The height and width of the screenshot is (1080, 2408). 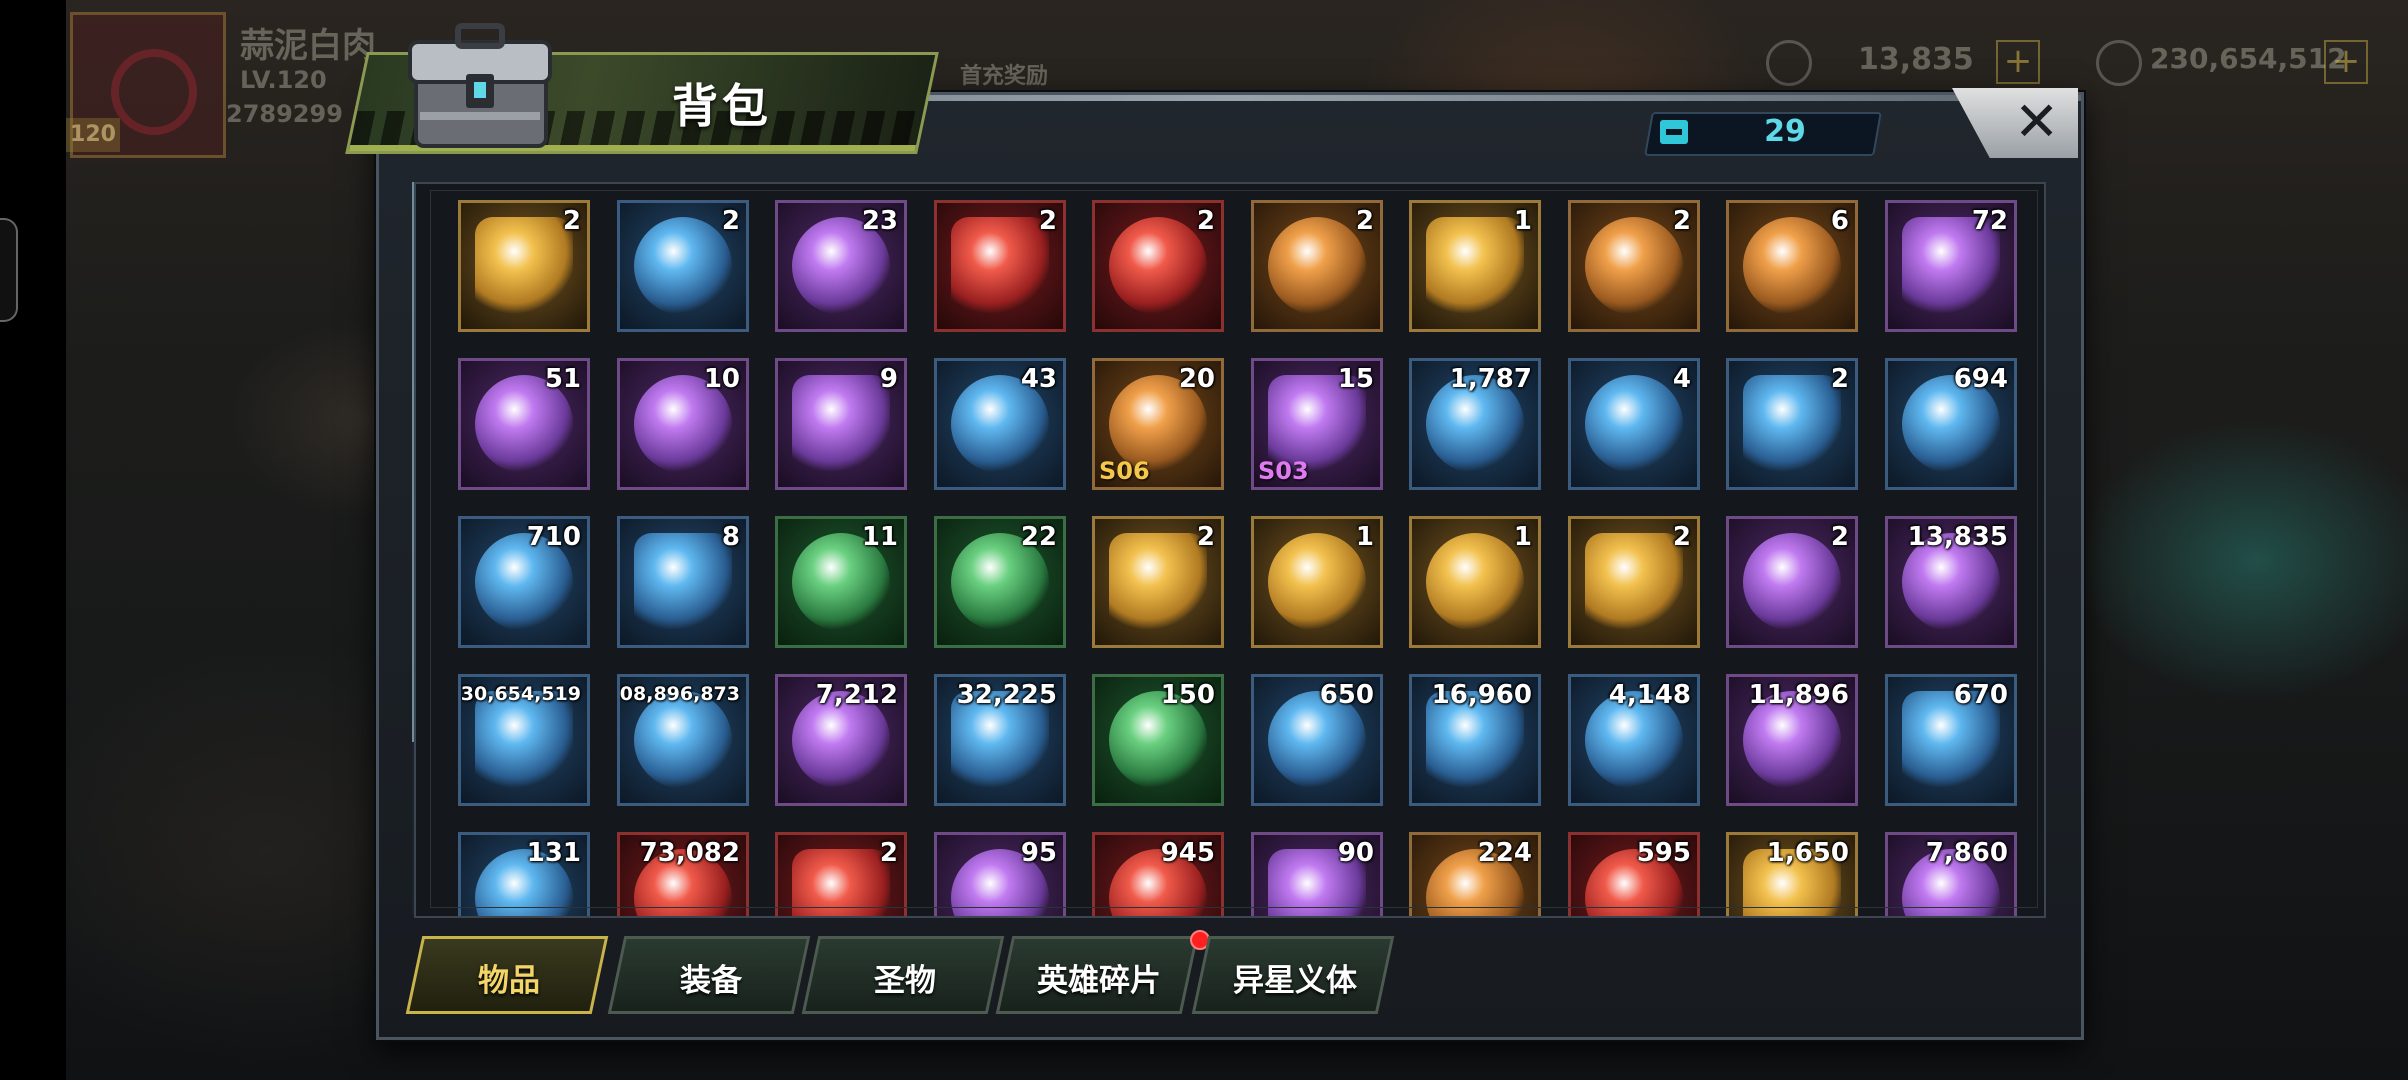 What do you see at coordinates (1634, 740) in the screenshot?
I see `item-slot-golden-fist: 4,148` at bounding box center [1634, 740].